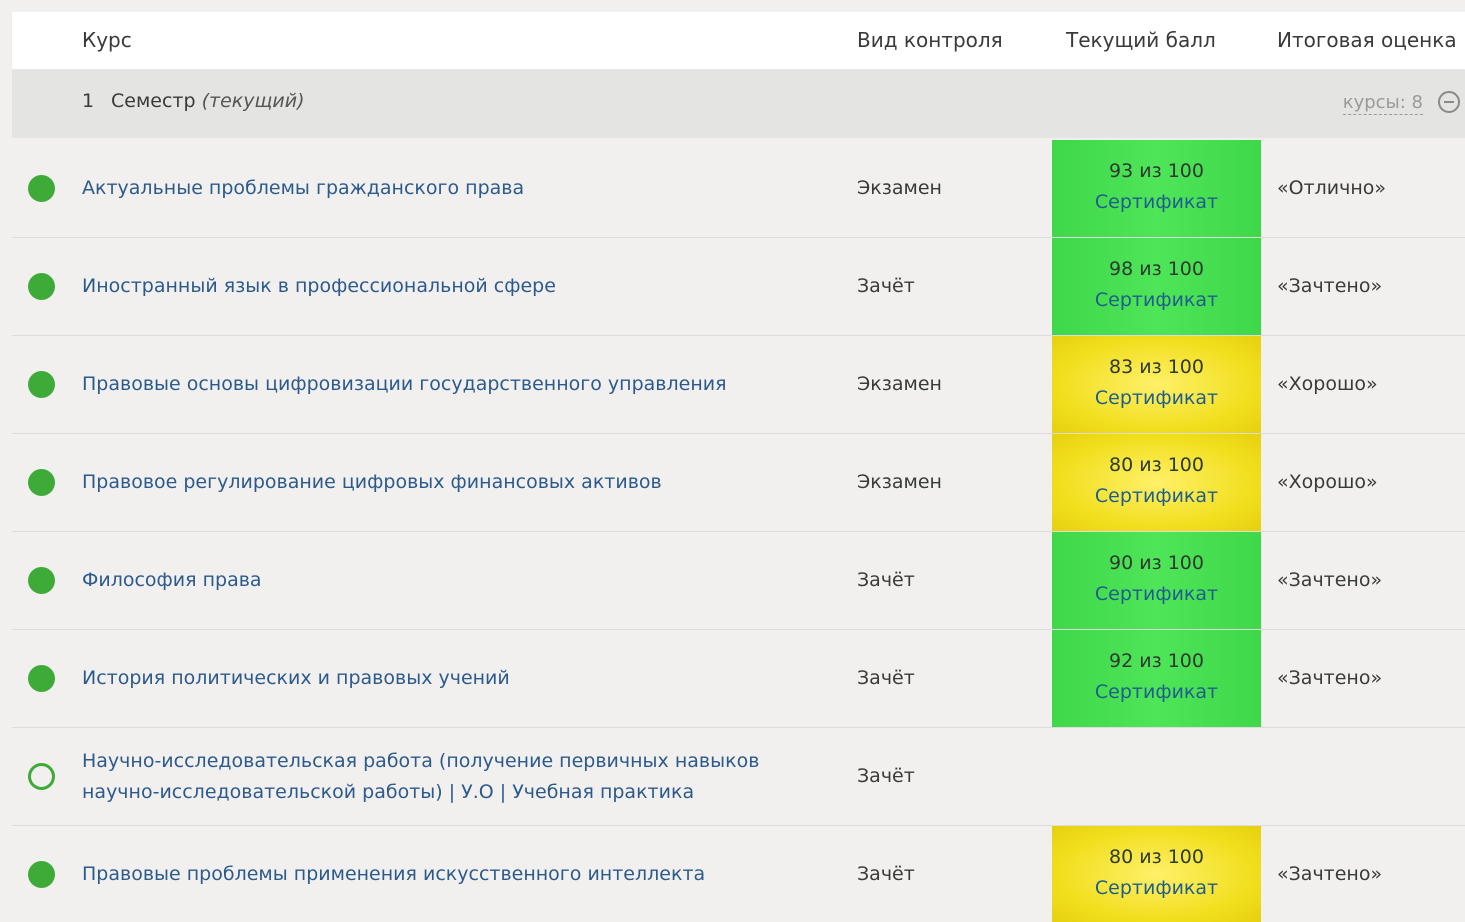 Image resolution: width=1465 pixels, height=922 pixels. Describe the element at coordinates (107, 40) in the screenshot. I see `column-header-course: Курс` at that location.